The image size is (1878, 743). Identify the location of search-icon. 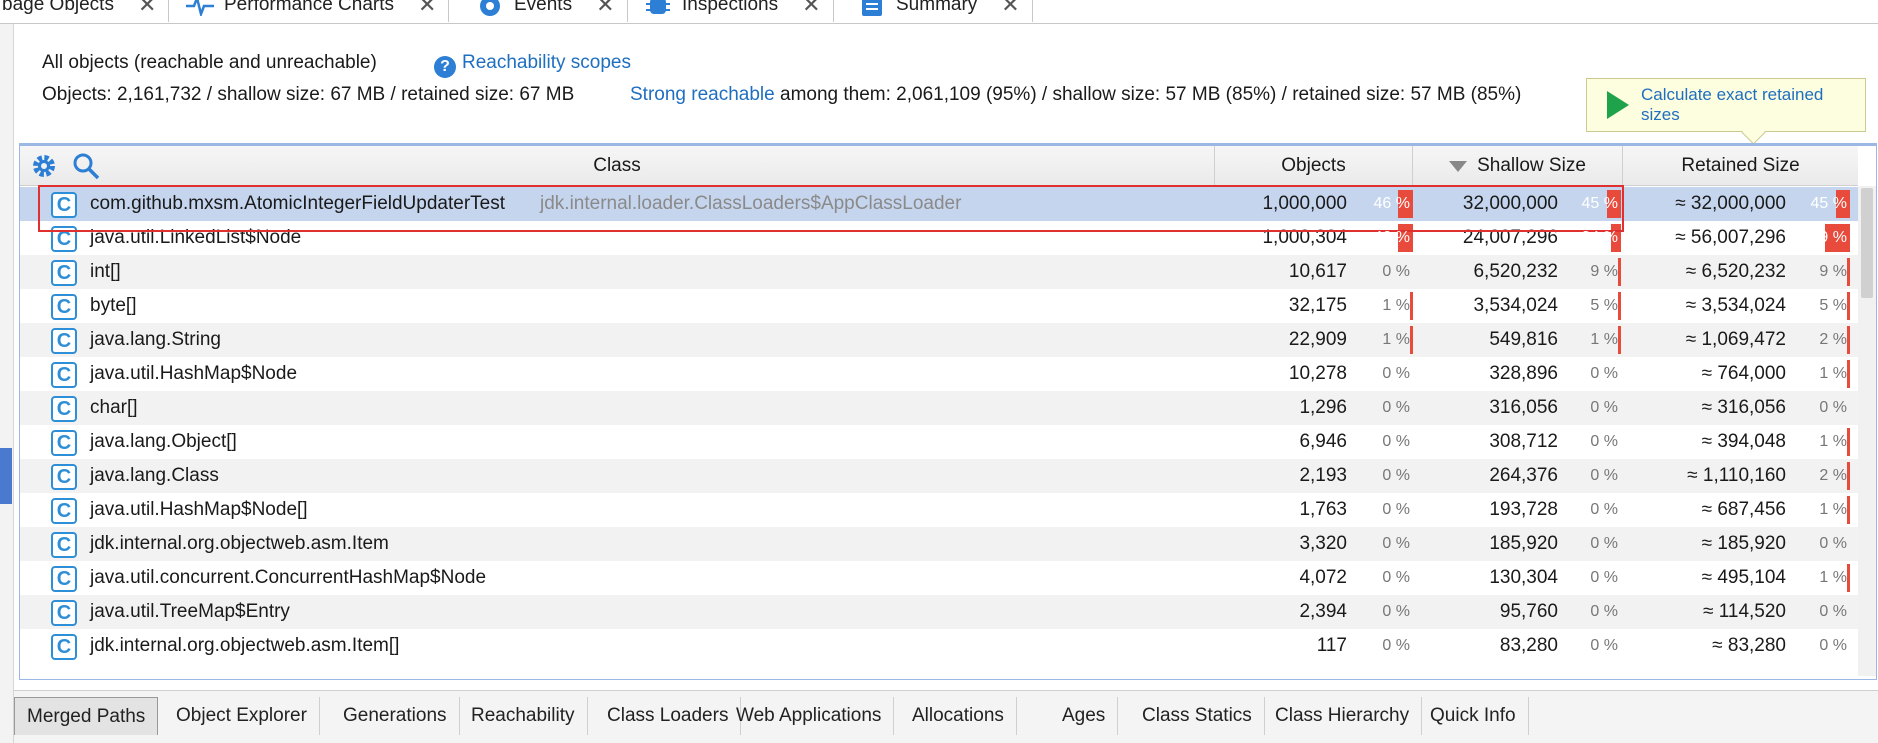
(86, 169).